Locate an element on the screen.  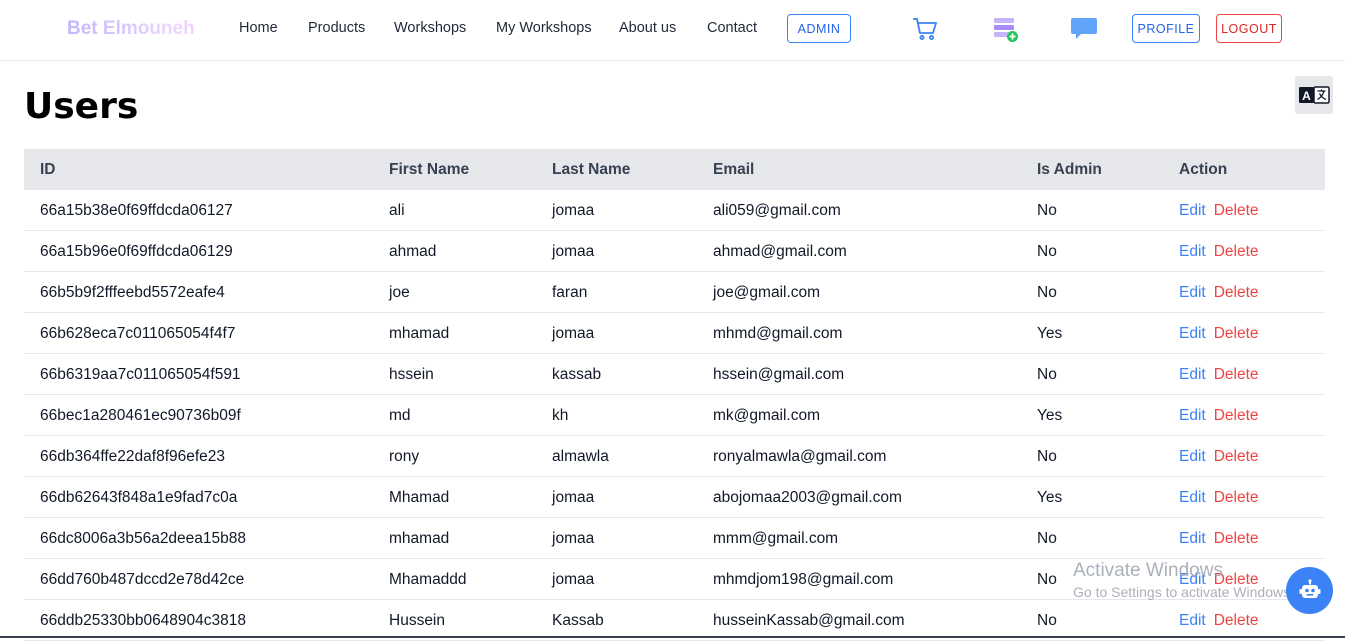
cell-id: 66b628eca7c011065054f4f7 is located at coordinates (138, 333).